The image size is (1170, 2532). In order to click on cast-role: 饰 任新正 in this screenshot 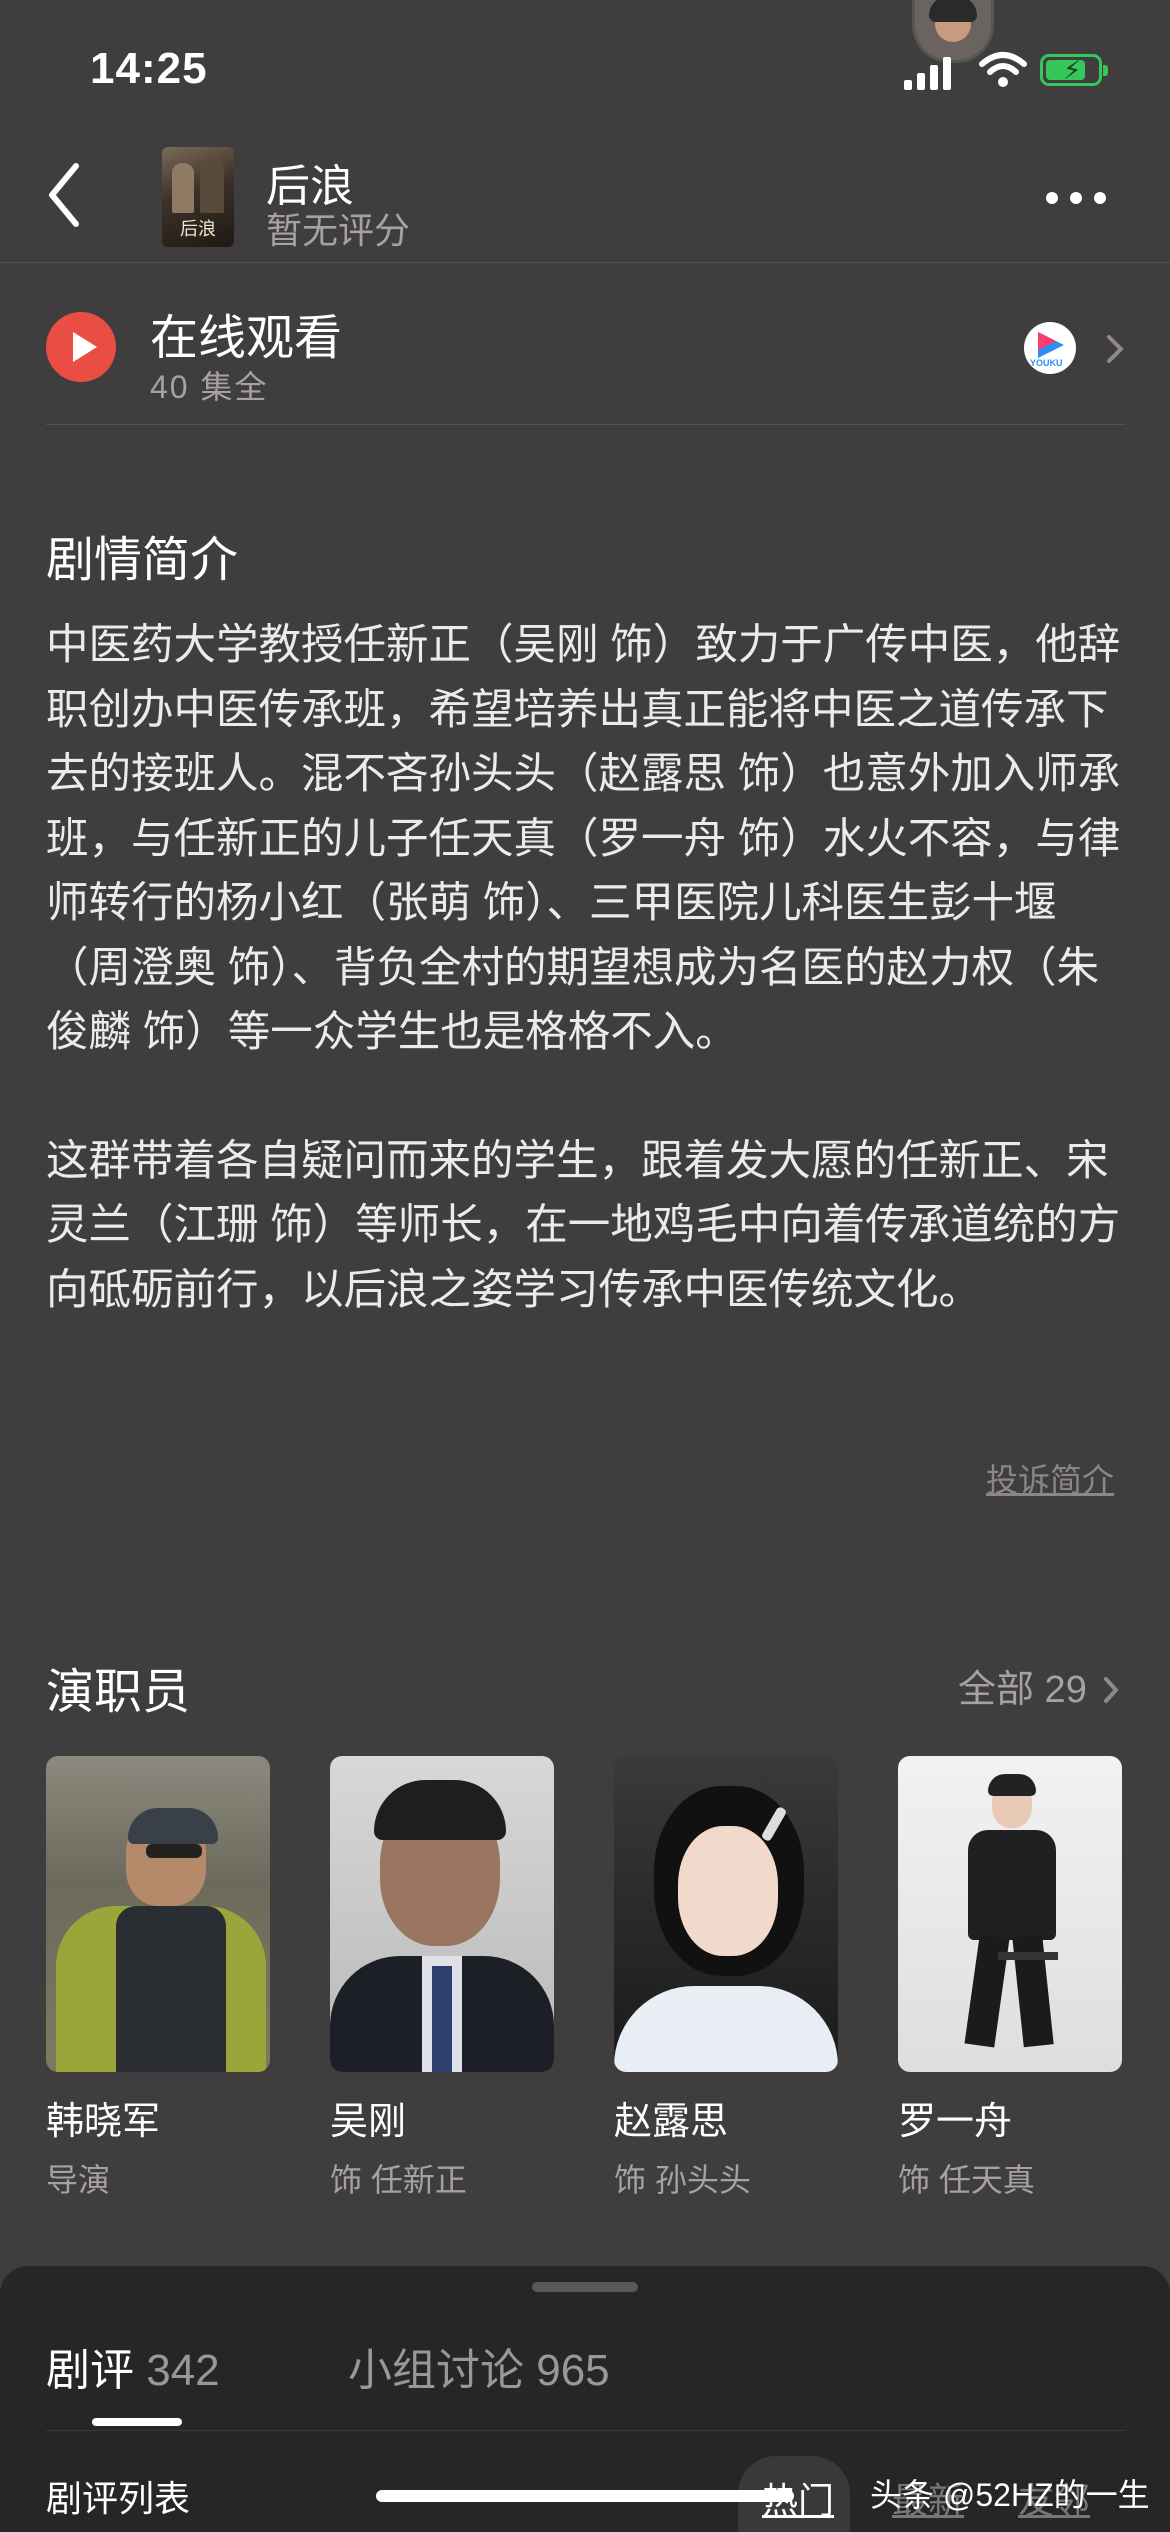, I will do `click(398, 2180)`.